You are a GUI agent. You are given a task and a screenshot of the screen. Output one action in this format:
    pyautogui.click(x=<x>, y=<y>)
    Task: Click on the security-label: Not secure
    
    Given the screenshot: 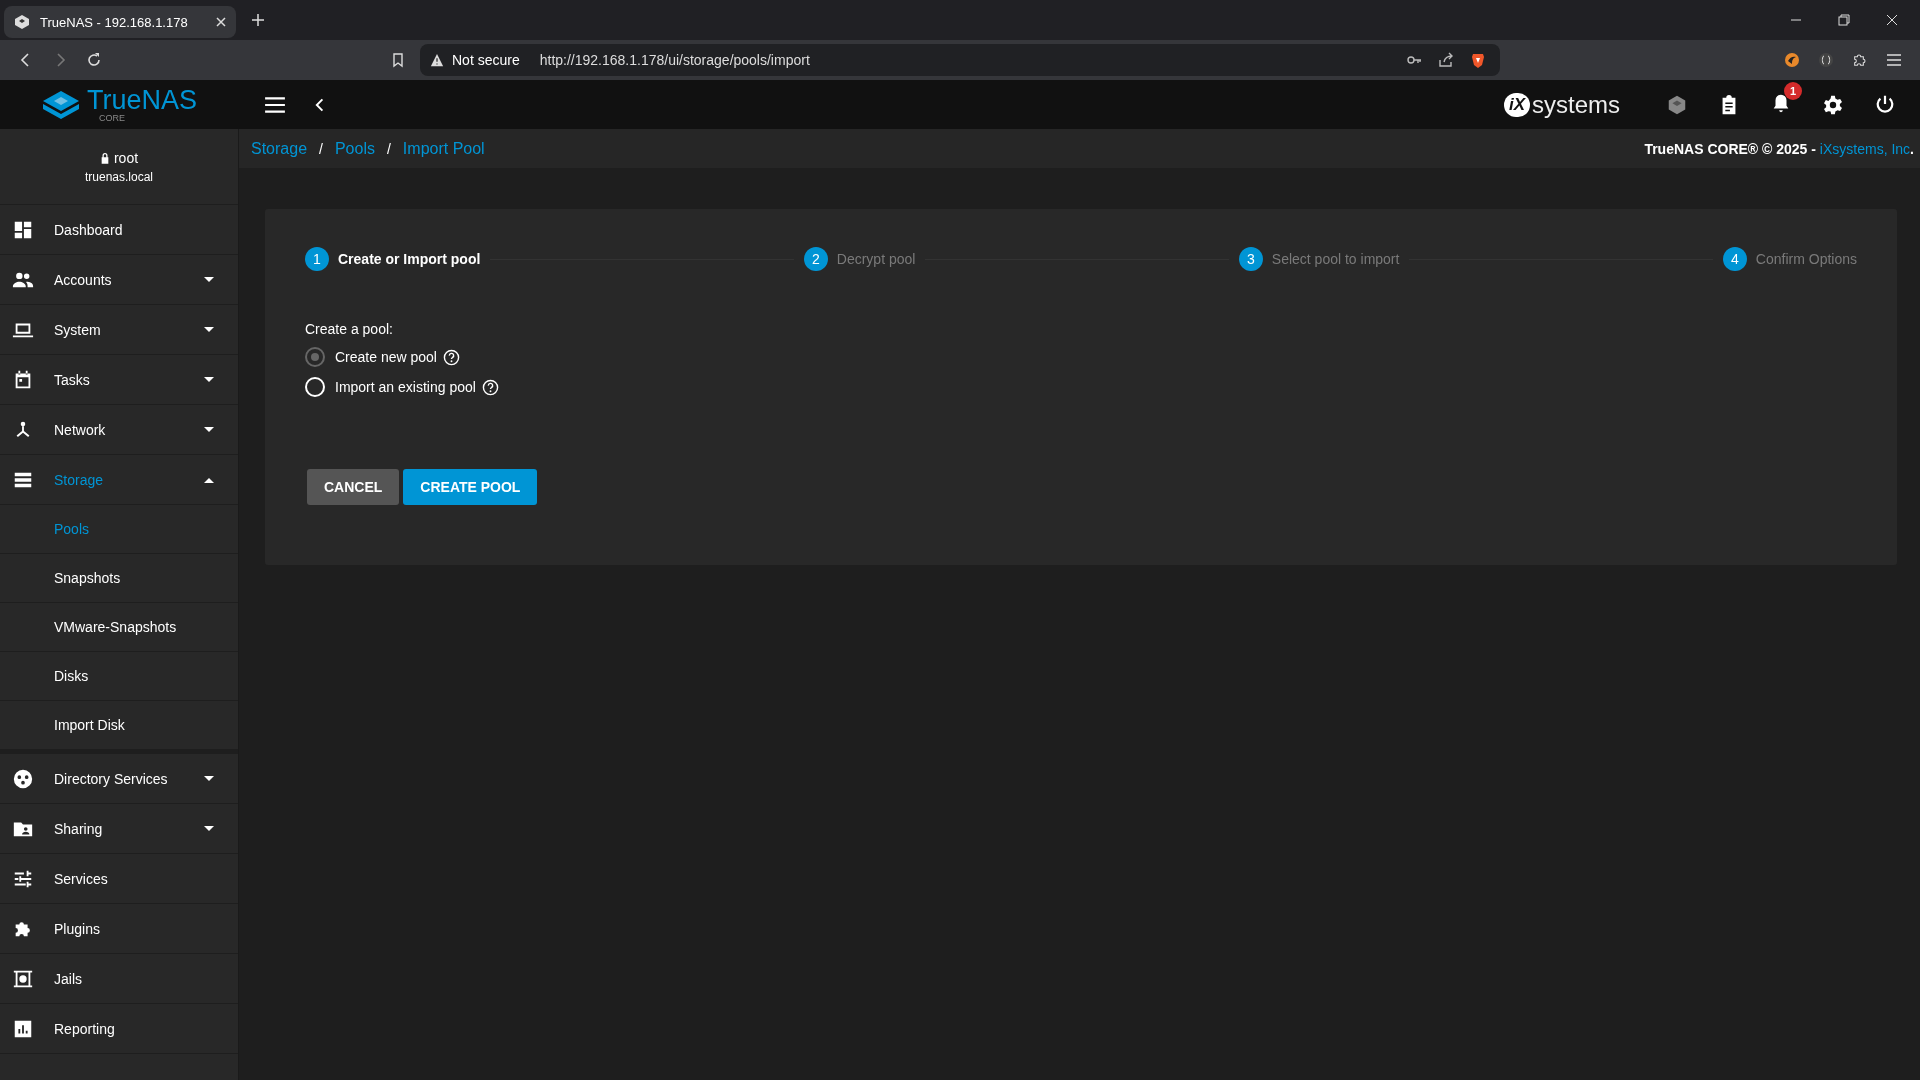 What is the action you would take?
    pyautogui.click(x=486, y=60)
    